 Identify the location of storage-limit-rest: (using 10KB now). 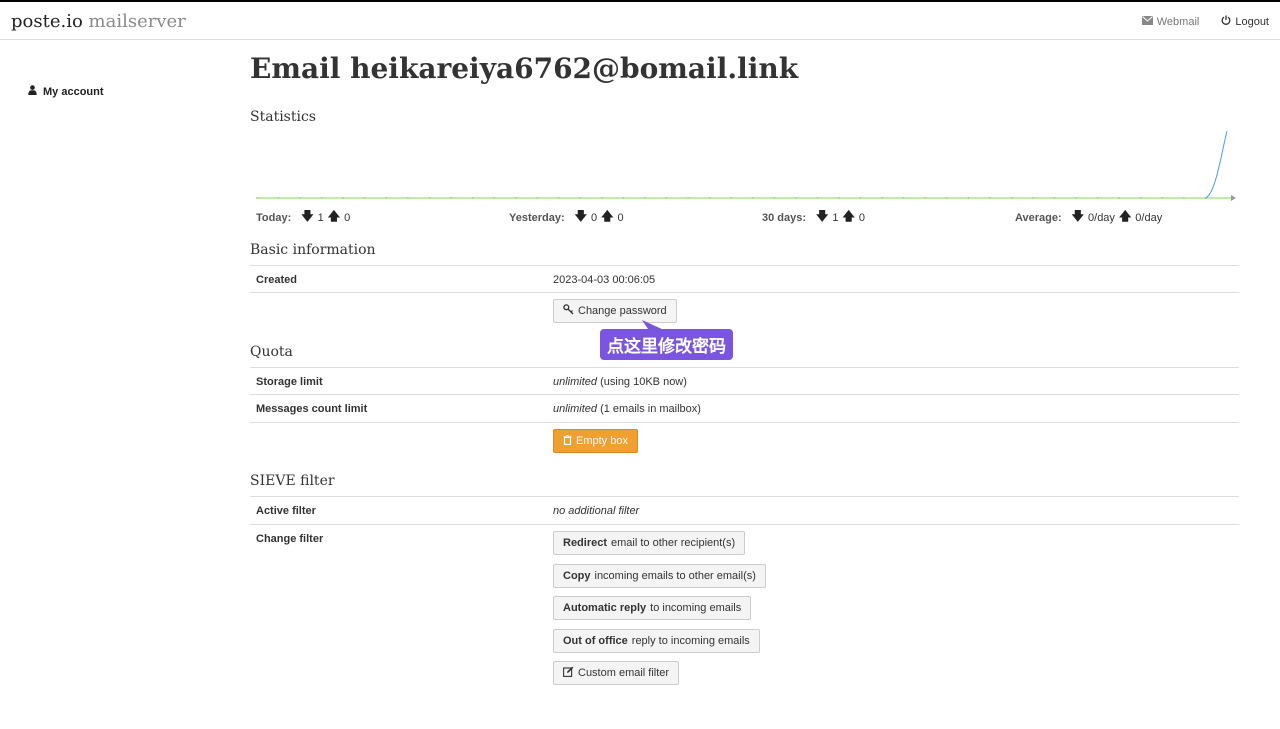
(643, 382).